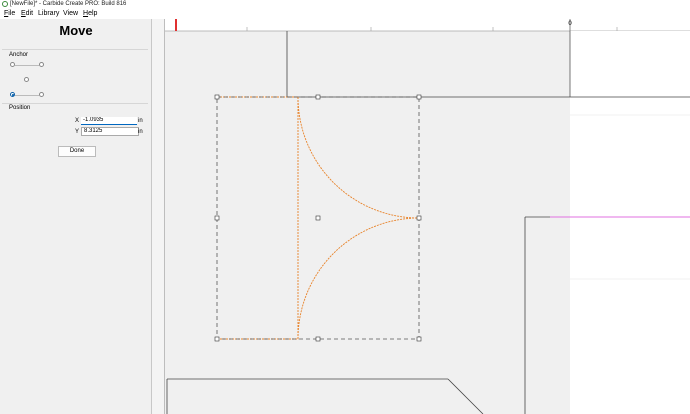  I want to click on handle-bottom-center, so click(318, 339).